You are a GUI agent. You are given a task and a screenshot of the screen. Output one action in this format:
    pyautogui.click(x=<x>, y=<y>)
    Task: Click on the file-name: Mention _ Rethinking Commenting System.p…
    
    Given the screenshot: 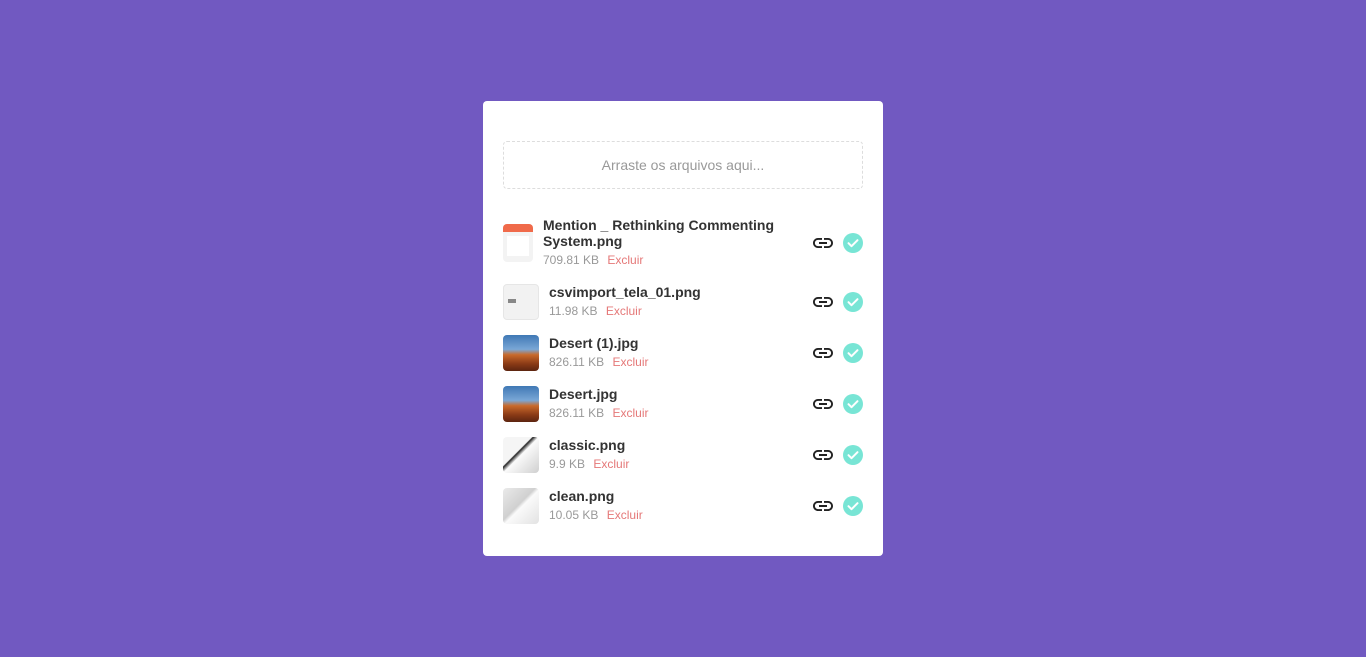 What is the action you would take?
    pyautogui.click(x=658, y=233)
    